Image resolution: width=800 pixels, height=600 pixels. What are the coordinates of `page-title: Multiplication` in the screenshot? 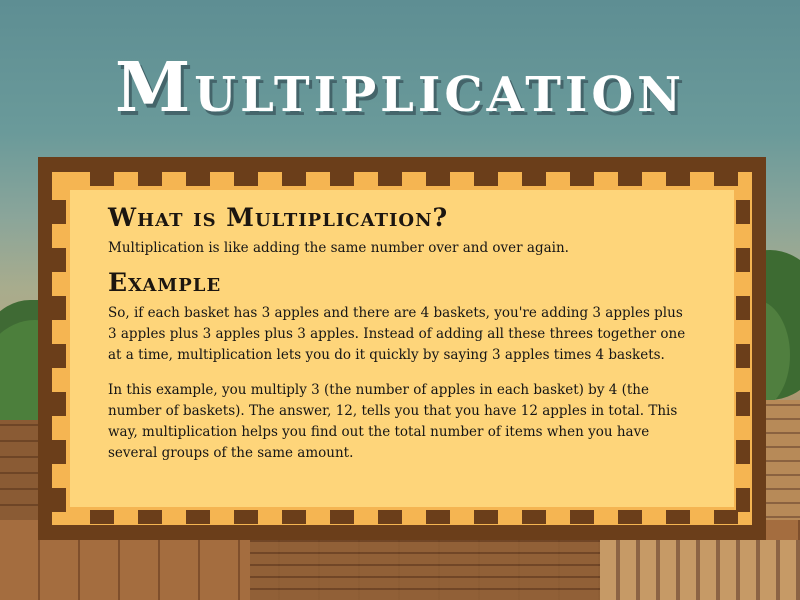 It's located at (400, 88).